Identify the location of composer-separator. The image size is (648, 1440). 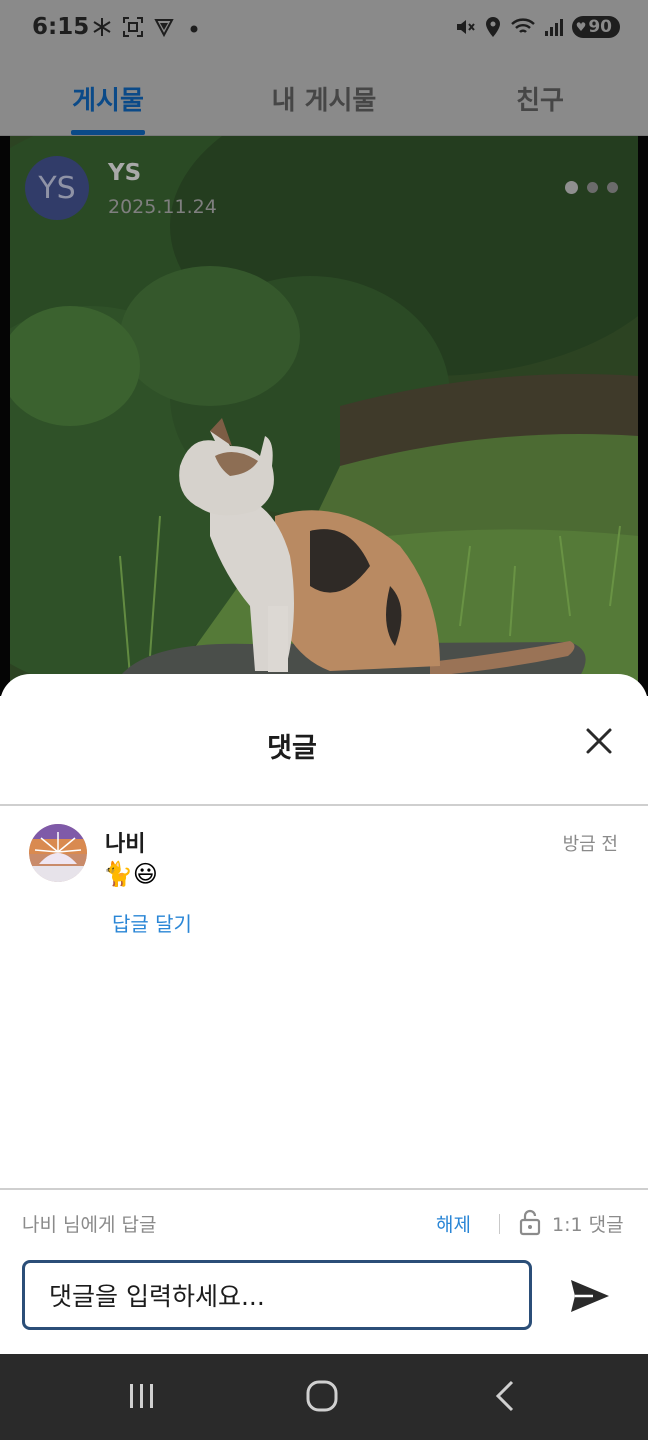
(499, 1224).